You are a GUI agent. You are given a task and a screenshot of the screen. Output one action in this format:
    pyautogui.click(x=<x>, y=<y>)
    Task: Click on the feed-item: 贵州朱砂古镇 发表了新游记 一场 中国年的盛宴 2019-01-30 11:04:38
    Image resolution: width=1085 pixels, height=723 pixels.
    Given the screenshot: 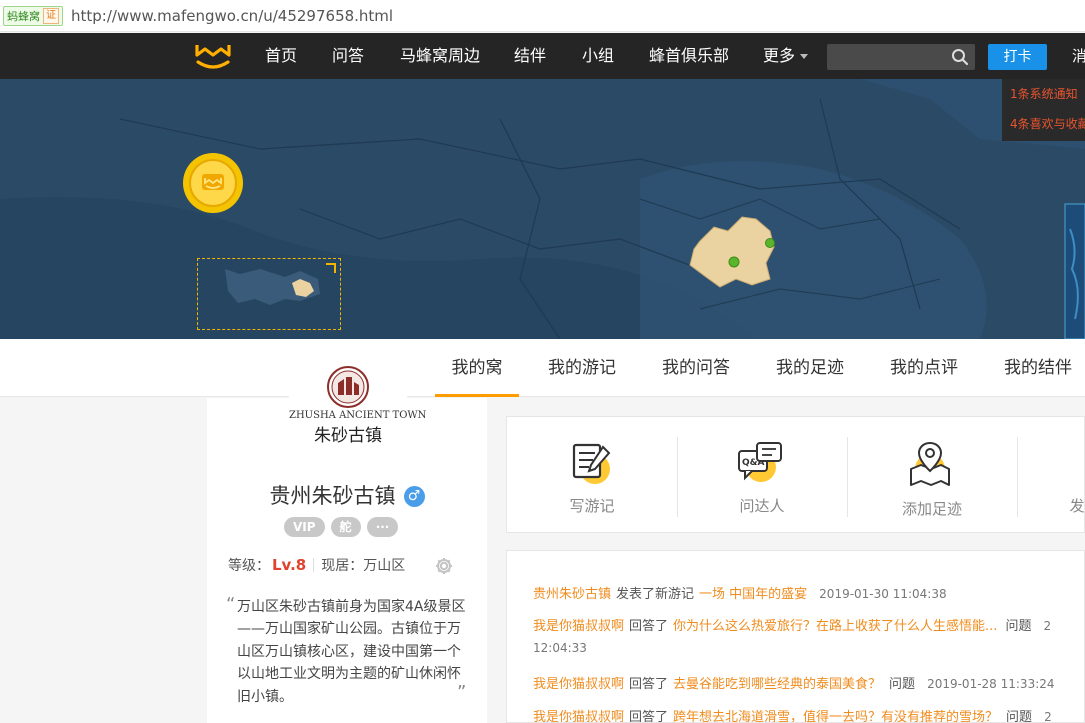 What is the action you would take?
    pyautogui.click(x=740, y=594)
    